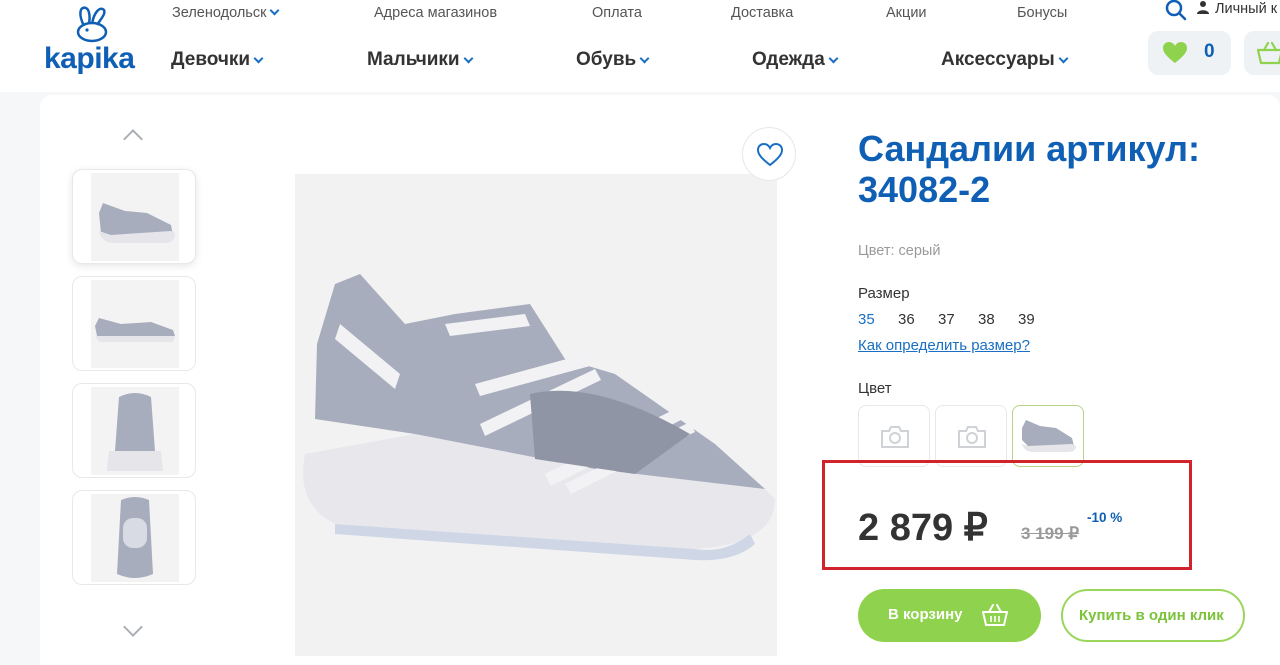 The image size is (1280, 665). I want to click on sandal-top-thumb-icon, so click(135, 538).